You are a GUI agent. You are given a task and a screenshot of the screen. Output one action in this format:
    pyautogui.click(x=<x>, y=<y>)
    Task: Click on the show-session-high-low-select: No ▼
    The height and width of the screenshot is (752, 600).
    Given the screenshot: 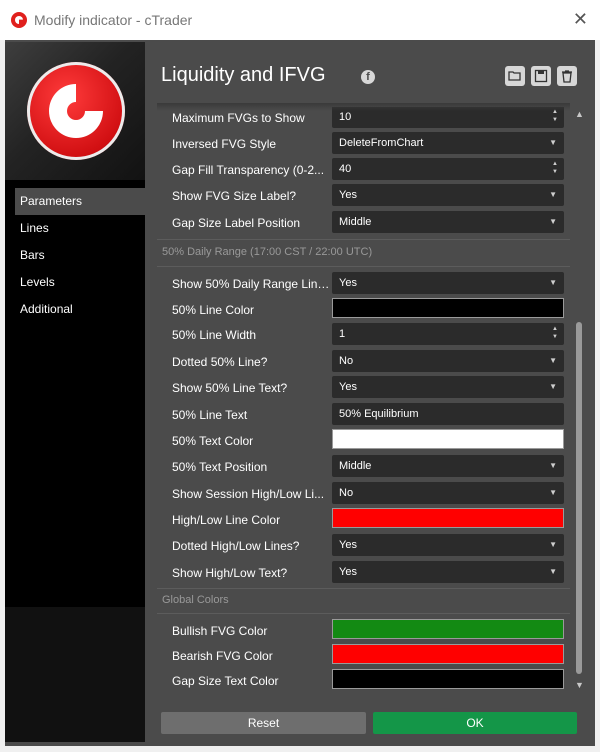 What is the action you would take?
    pyautogui.click(x=448, y=493)
    